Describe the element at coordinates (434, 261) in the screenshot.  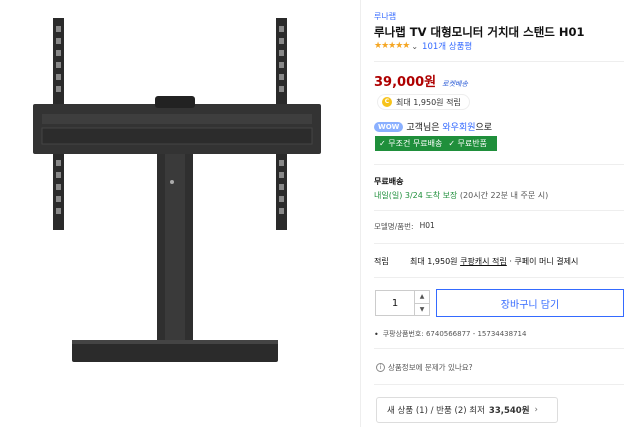
I see `benefit-prefix: 최대 1,950원` at that location.